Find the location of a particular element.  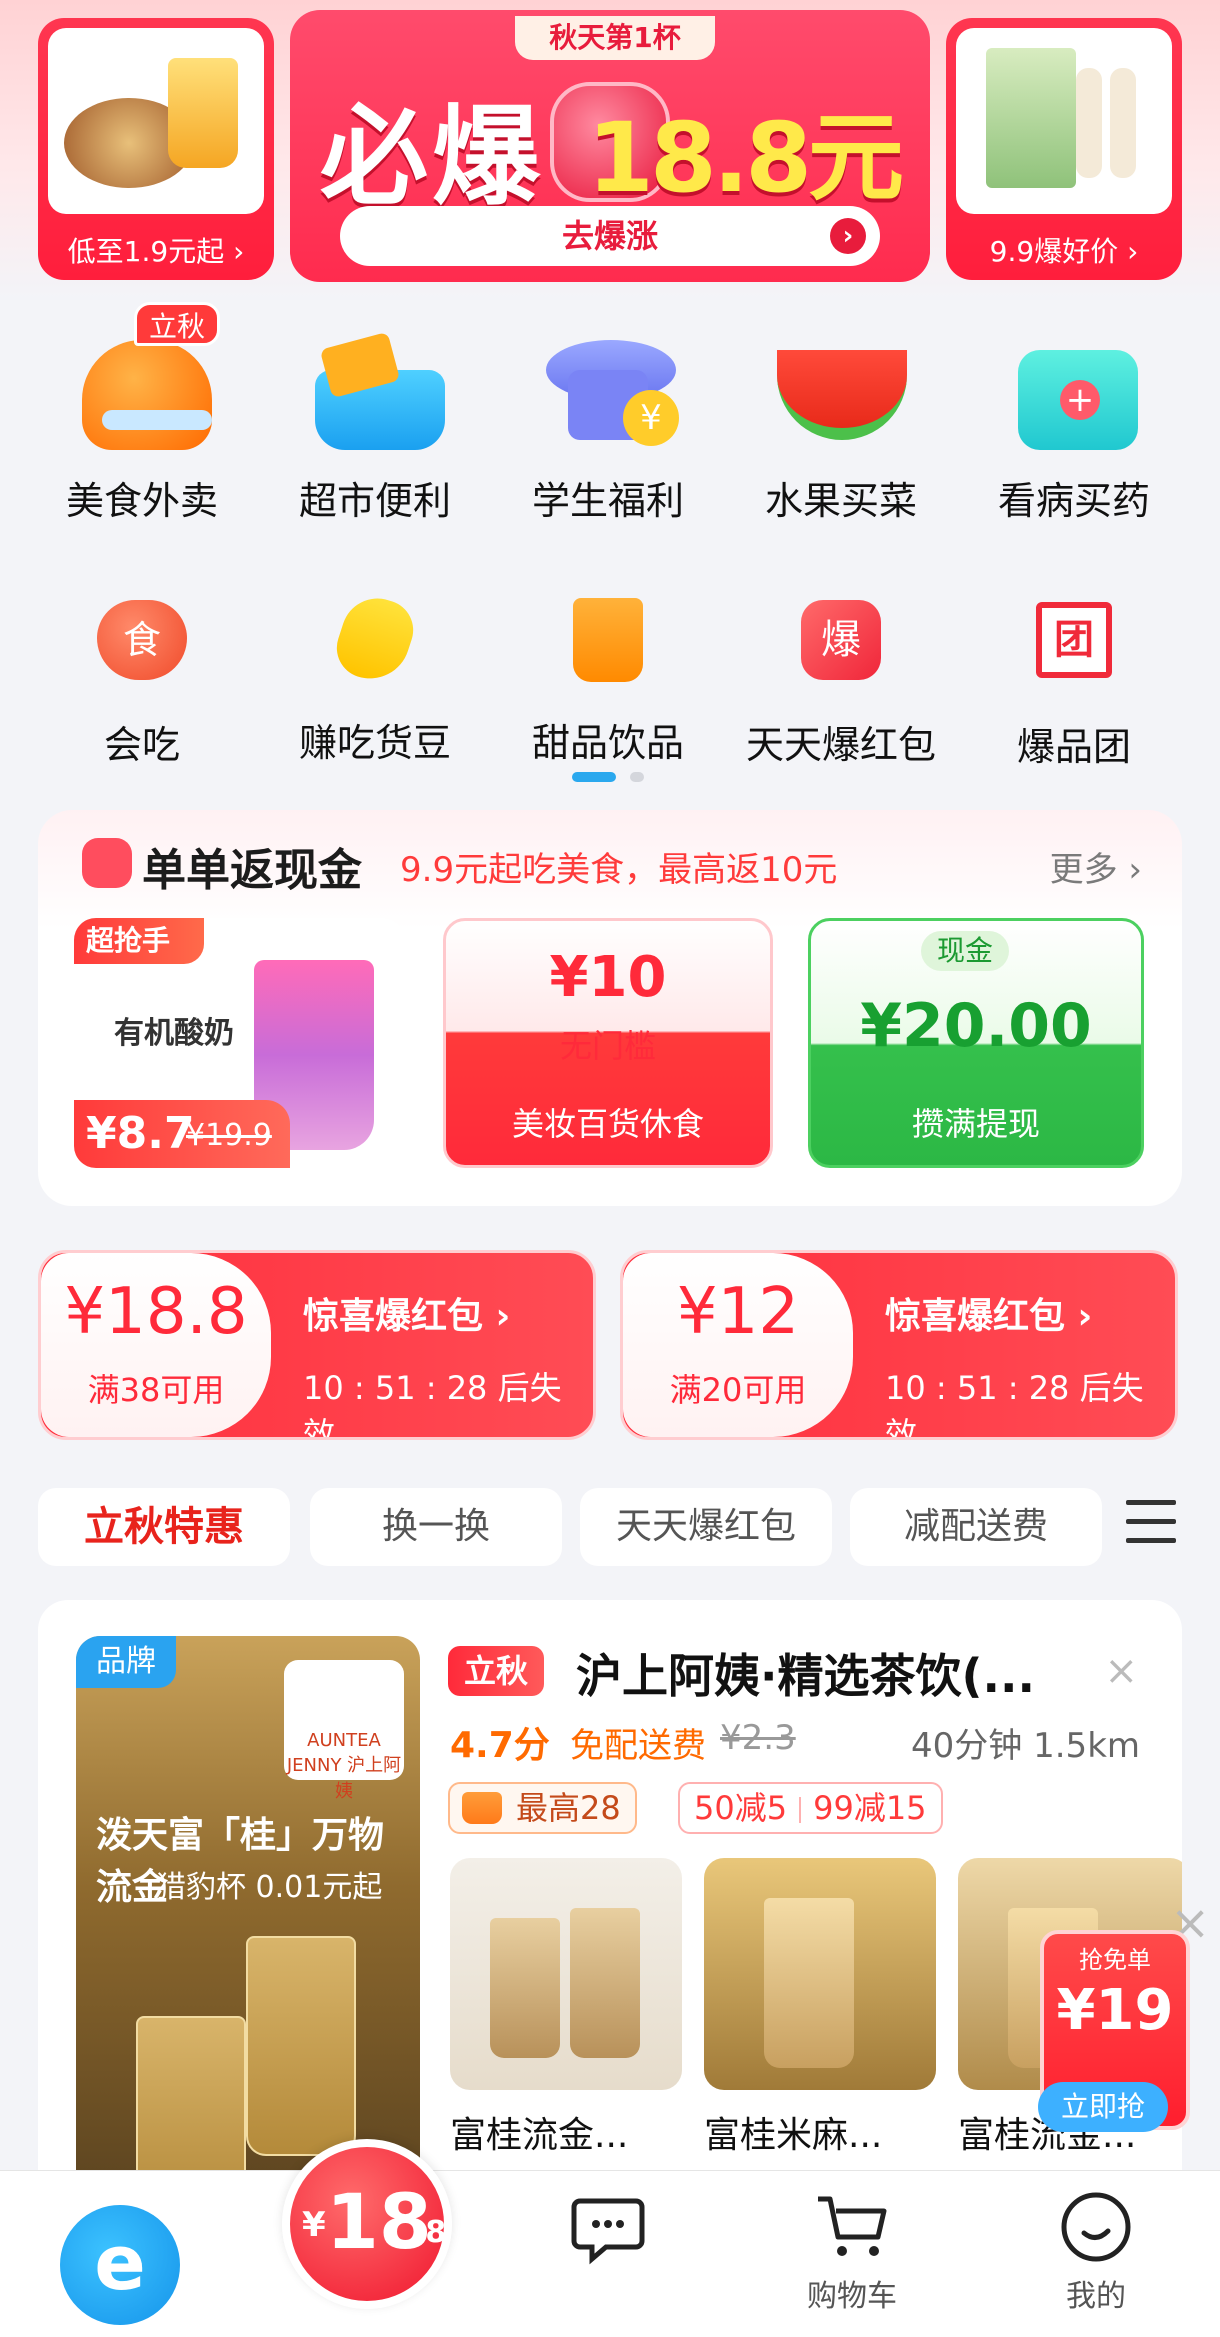

category-label: 看病买药 is located at coordinates (1073, 501).